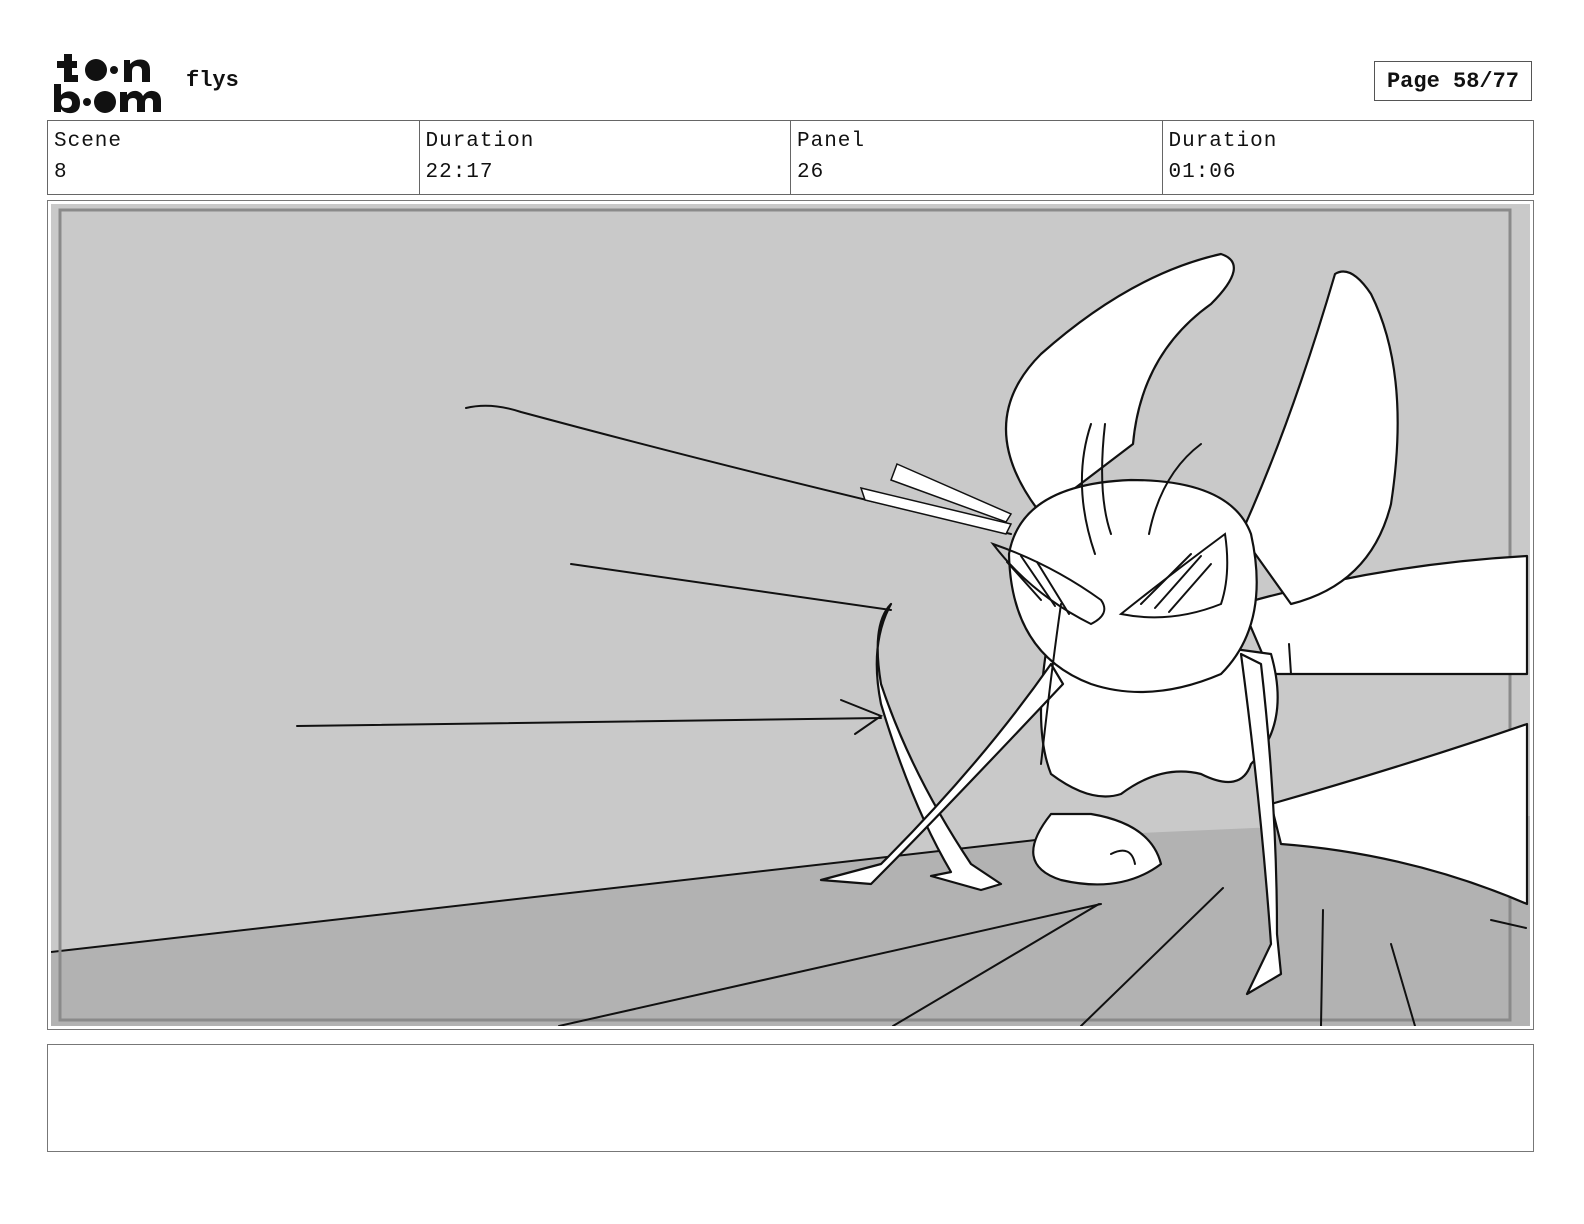 The height and width of the screenshot is (1224, 1584). Describe the element at coordinates (605, 157) in the screenshot. I see `scene-duration-cell: Duration 22:17` at that location.